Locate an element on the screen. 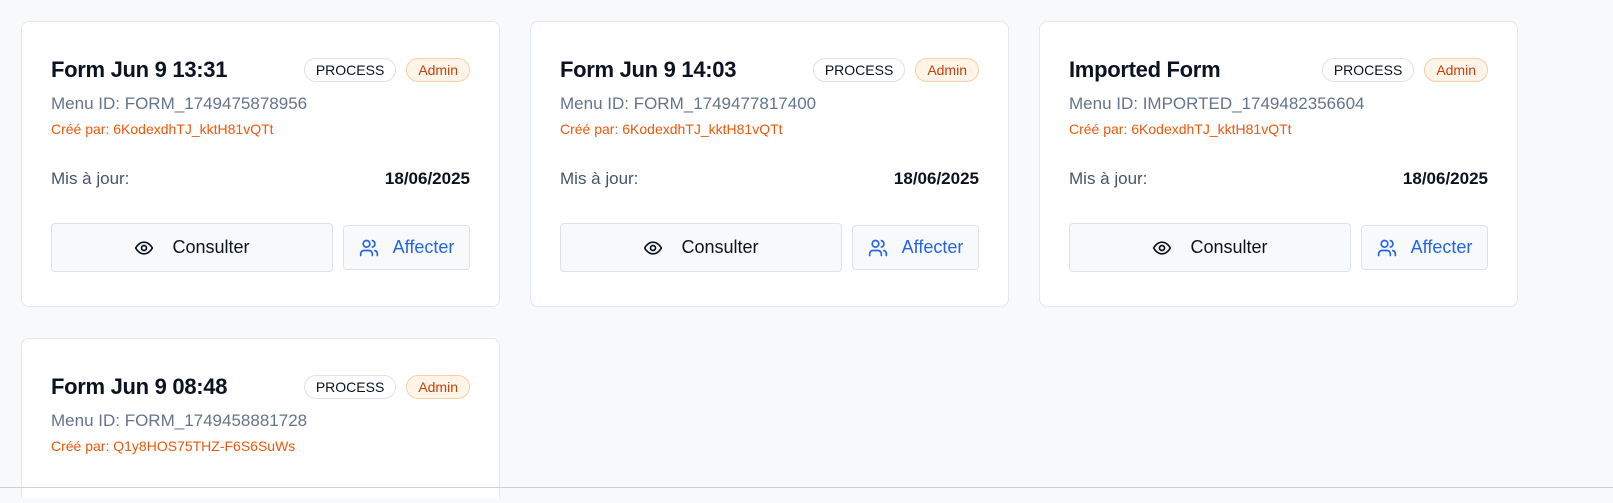 The width and height of the screenshot is (1613, 503). menu-id: Menu ID: FORM_1749475878956 is located at coordinates (179, 103).